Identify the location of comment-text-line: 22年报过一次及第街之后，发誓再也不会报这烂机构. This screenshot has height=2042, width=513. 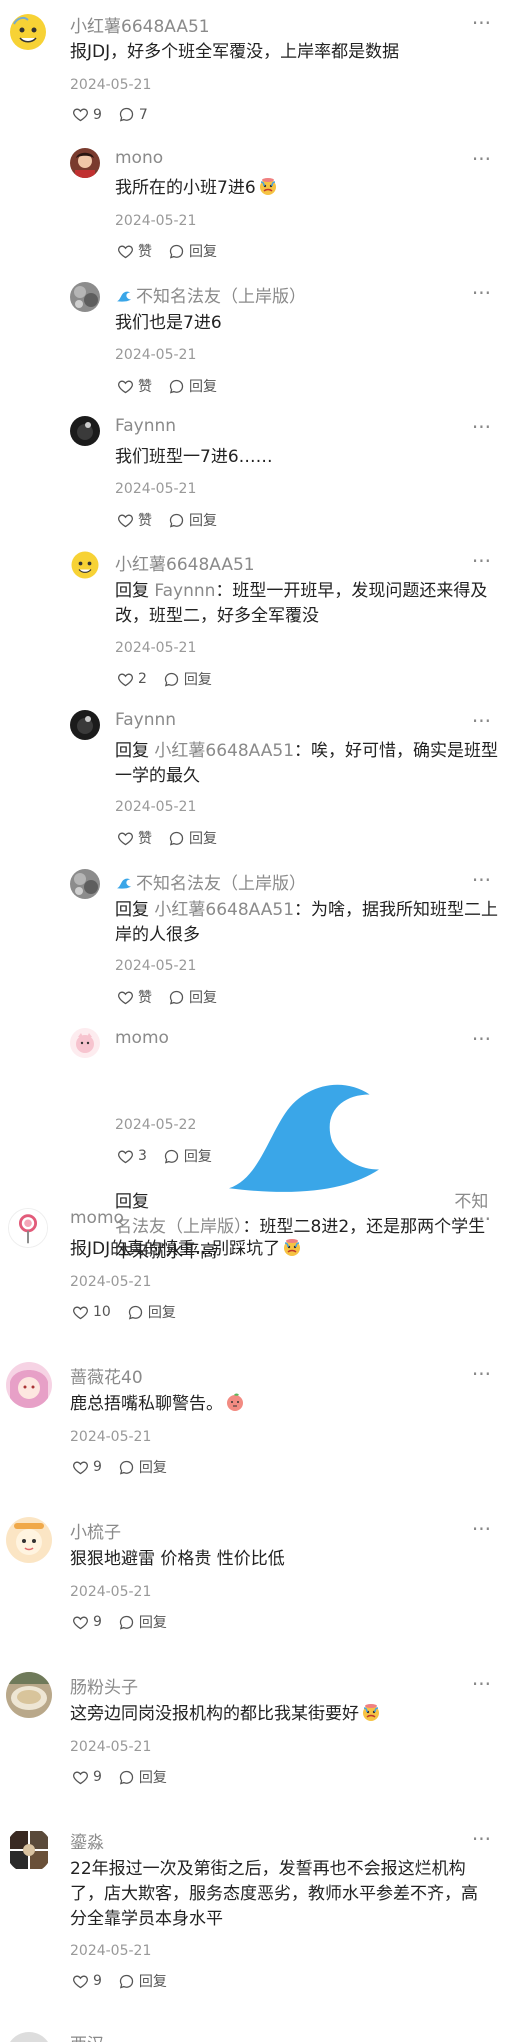
(268, 1869).